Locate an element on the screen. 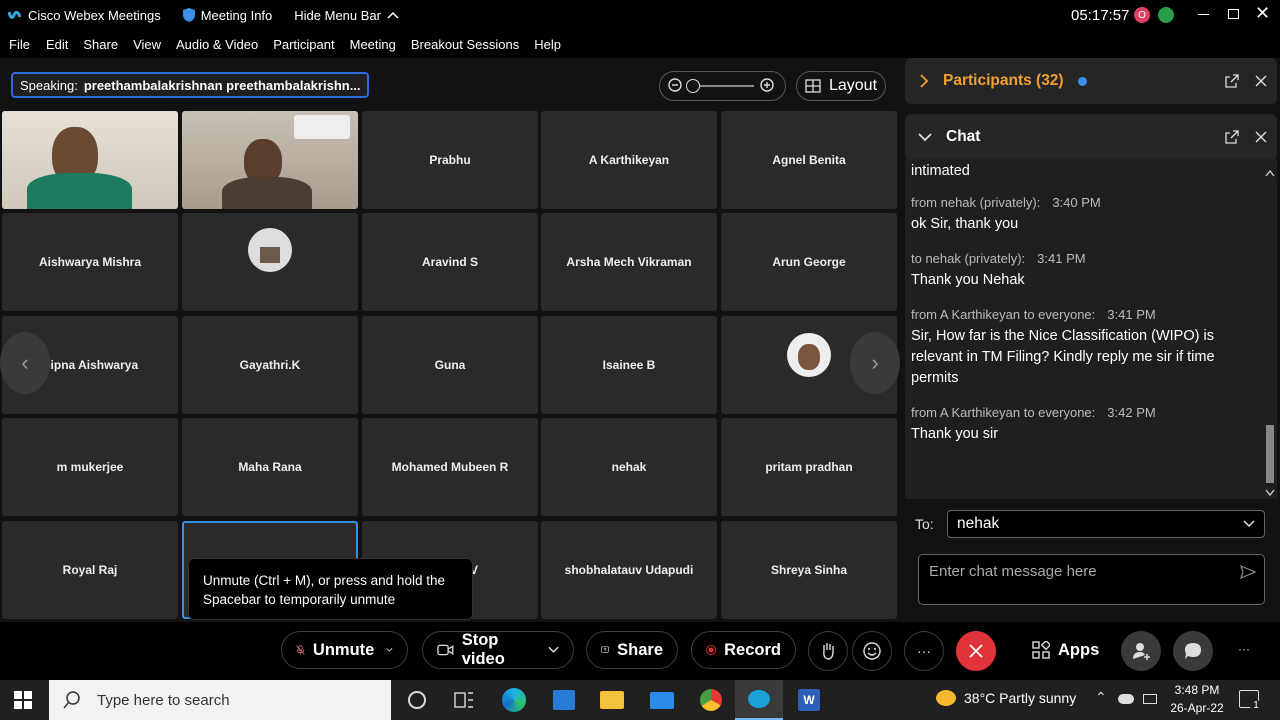  zoom-slider is located at coordinates (720, 86).